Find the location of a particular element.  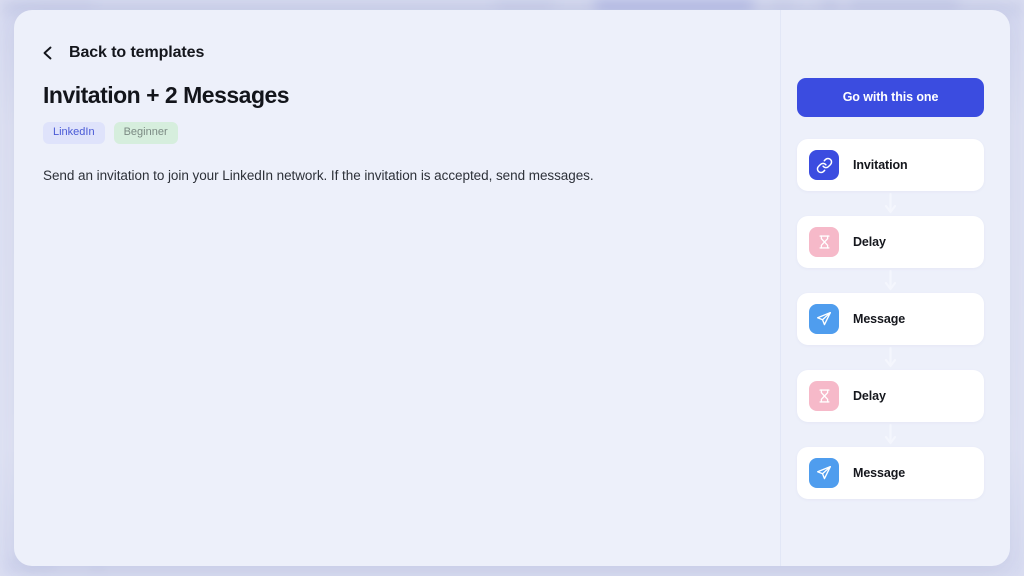

back-to-templates-button: Back to templates is located at coordinates (122, 53).